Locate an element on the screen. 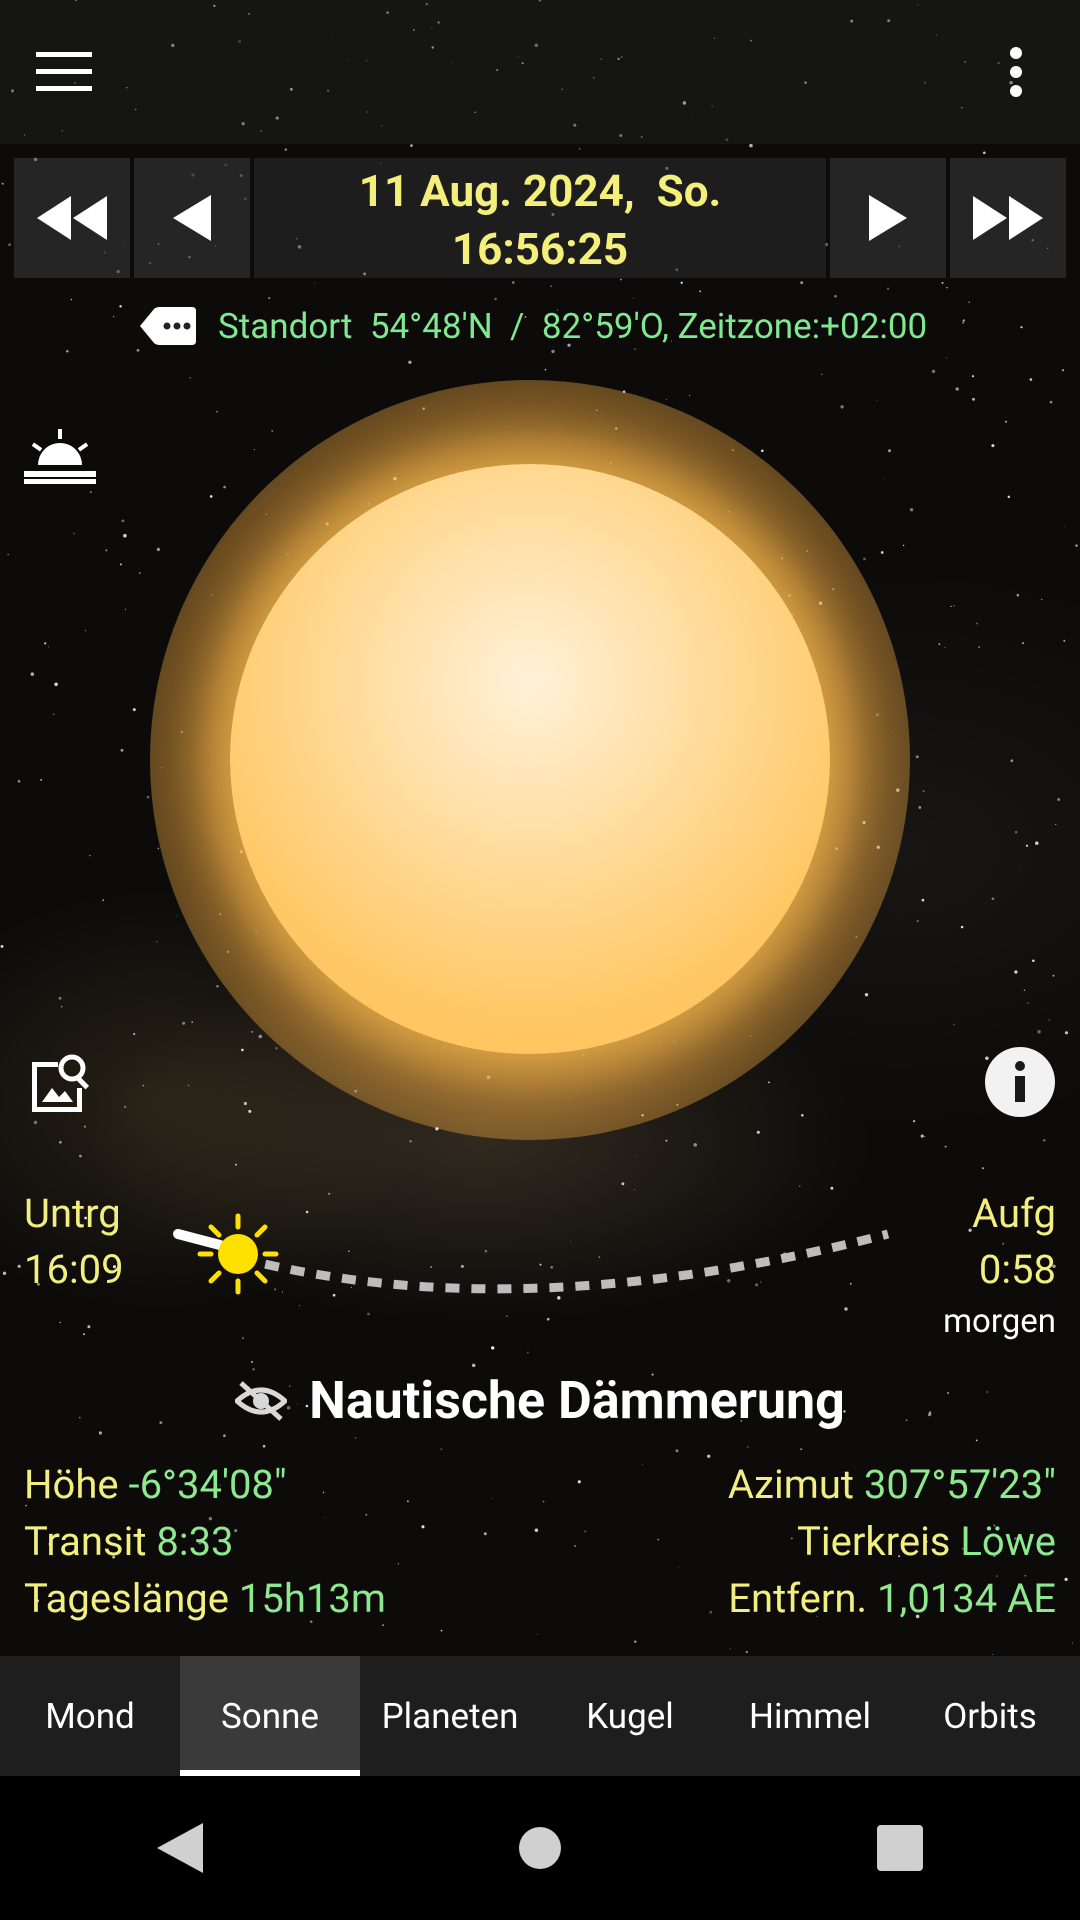  transit-row: Transit 8:33 is located at coordinates (205, 1541).